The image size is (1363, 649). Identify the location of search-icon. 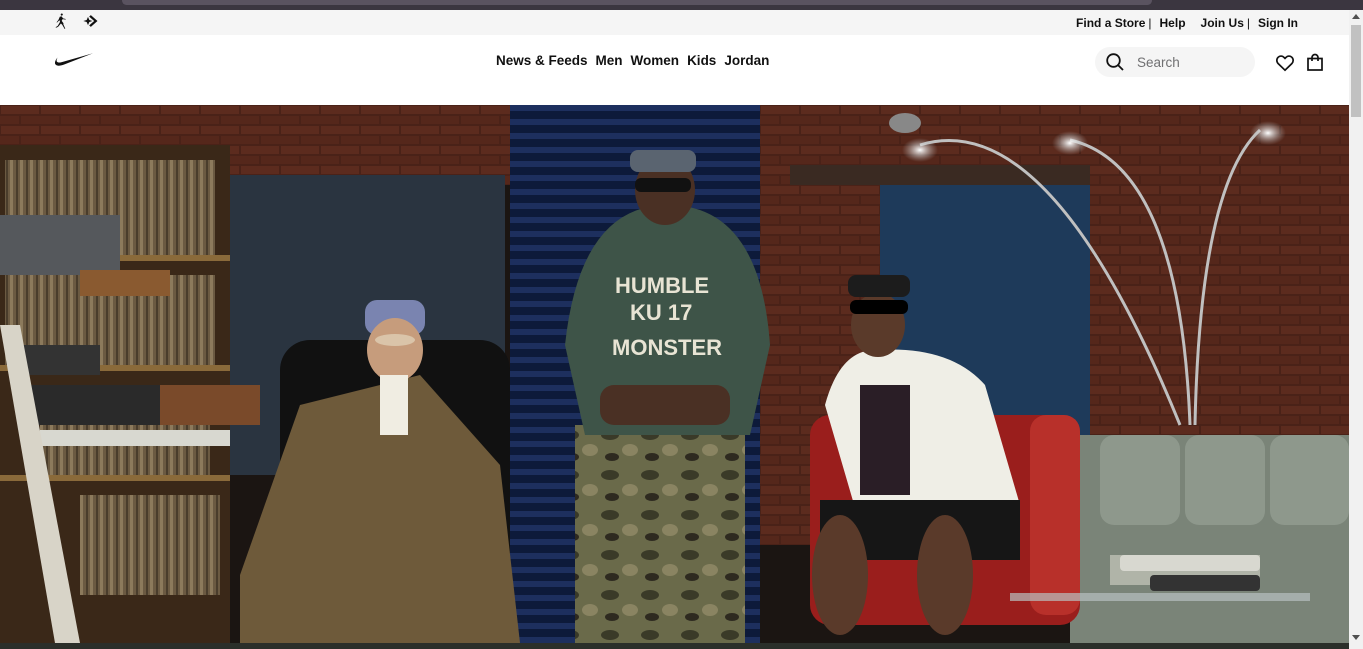
(1115, 62).